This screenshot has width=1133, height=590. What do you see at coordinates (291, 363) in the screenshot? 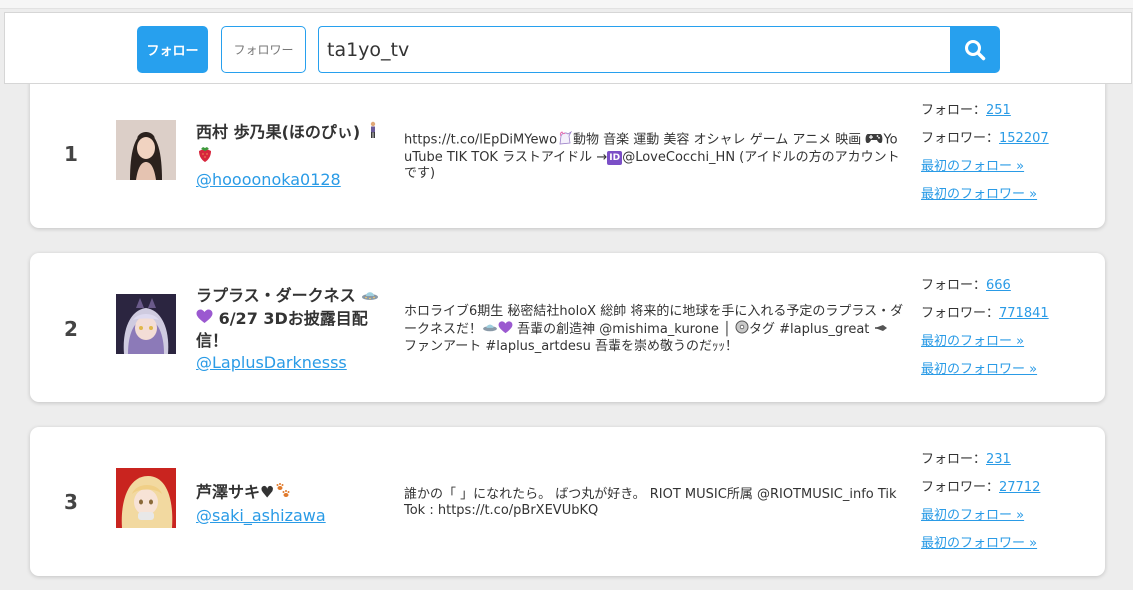
I see `user-handle-link: @LaplusDarknesss` at bounding box center [291, 363].